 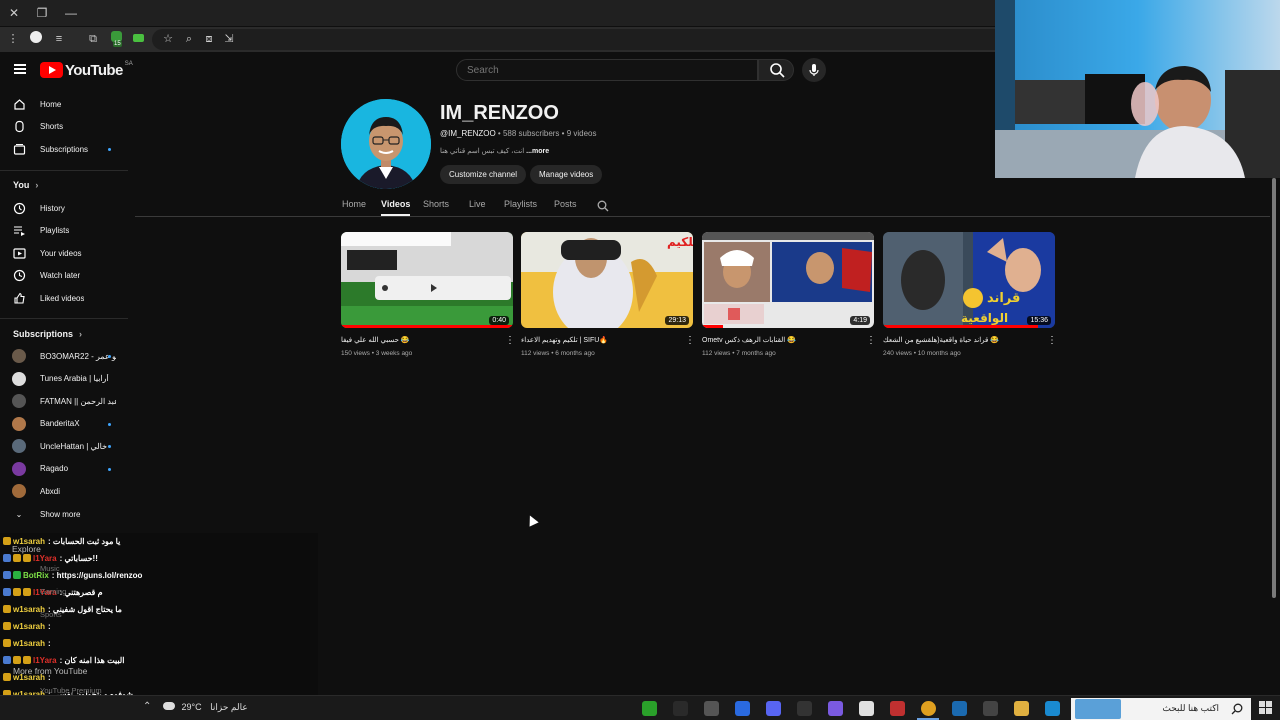 I want to click on video-thumbnail: تلكيم 29:13, so click(x=607, y=280).